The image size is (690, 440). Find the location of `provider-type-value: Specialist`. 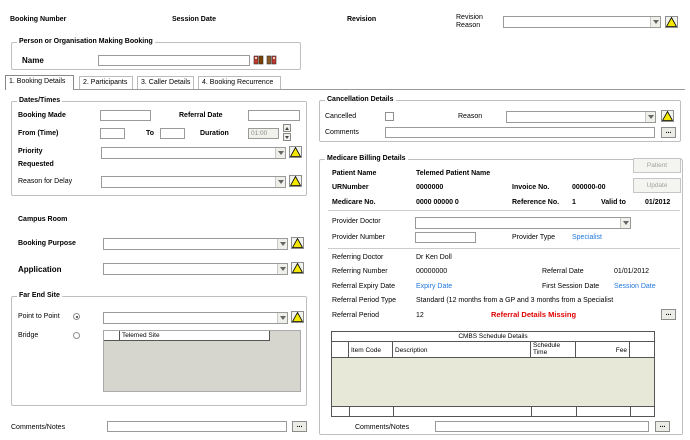

provider-type-value: Specialist is located at coordinates (587, 237).